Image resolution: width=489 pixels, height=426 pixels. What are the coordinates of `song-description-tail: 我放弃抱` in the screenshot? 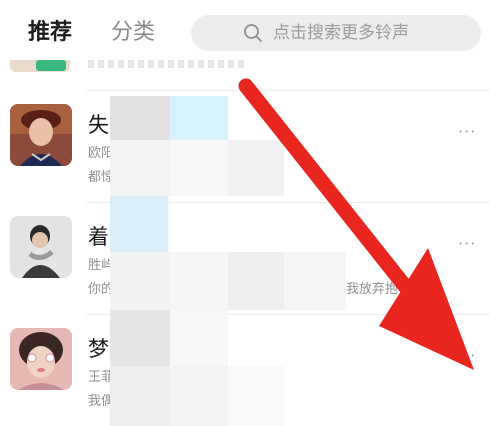 It's located at (372, 289).